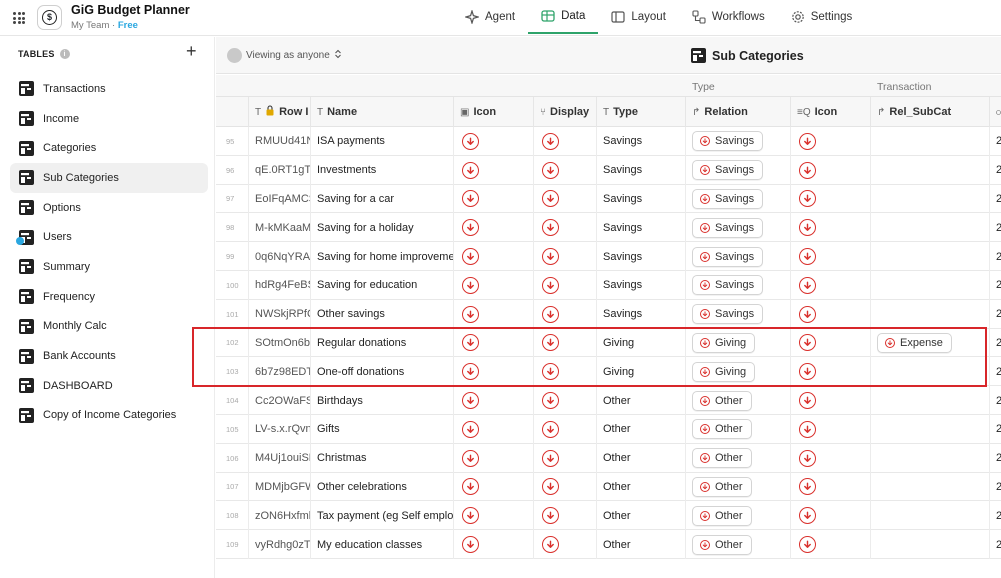 The image size is (1001, 578). I want to click on tab-data: Data, so click(563, 17).